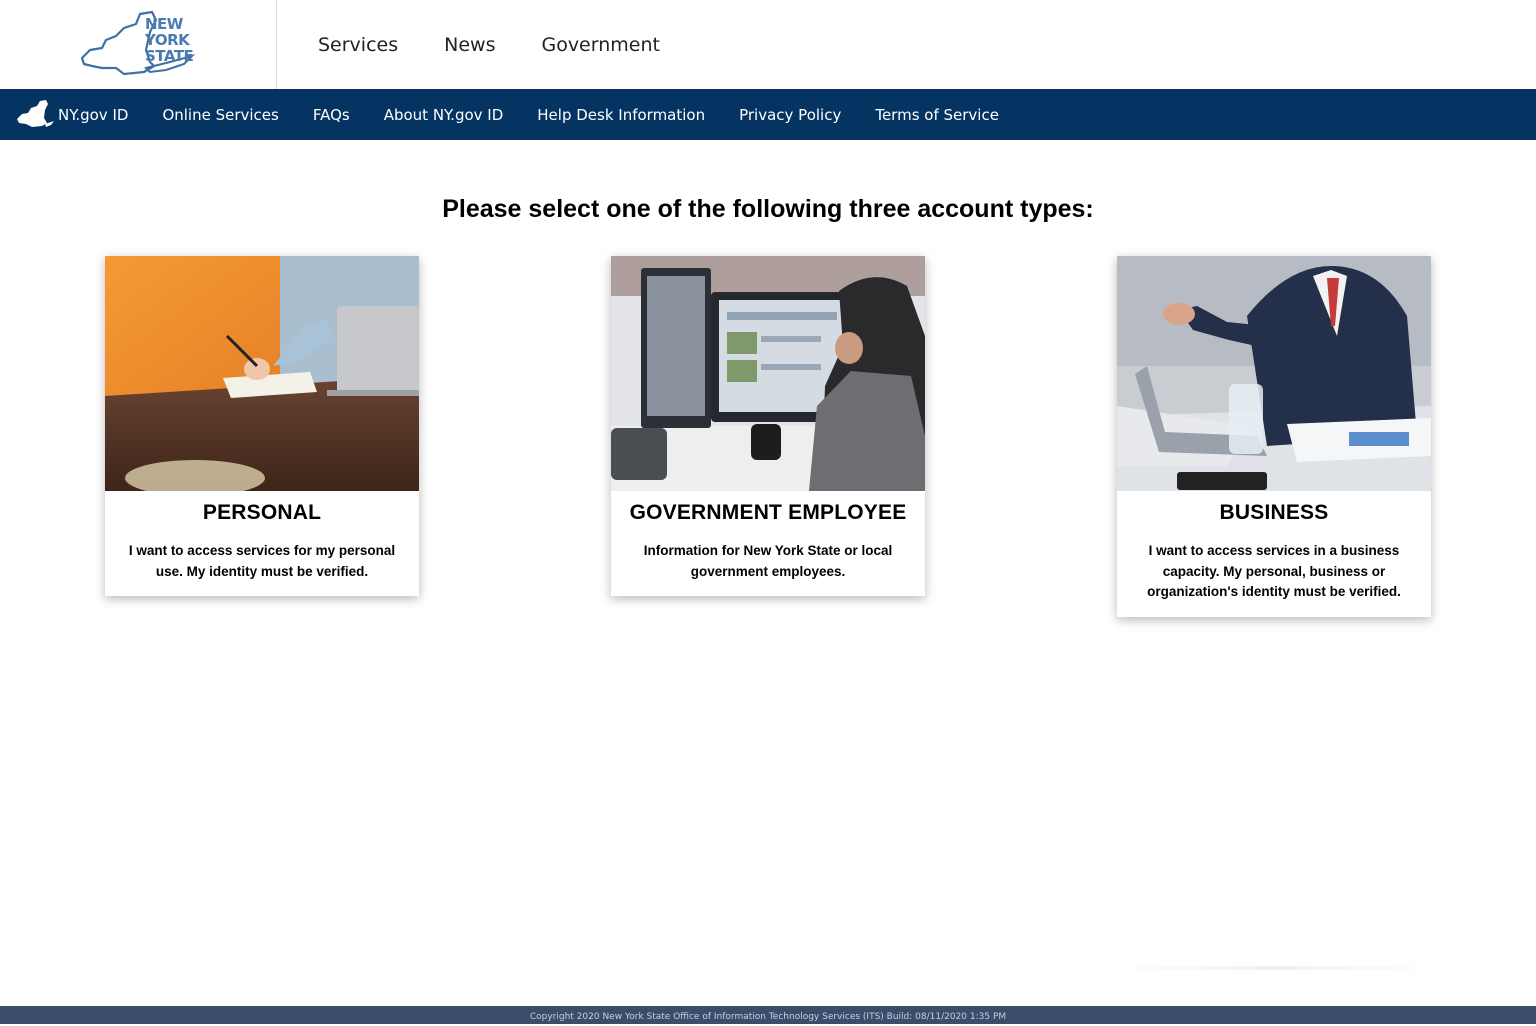  I want to click on top-nav-news: News, so click(469, 45).